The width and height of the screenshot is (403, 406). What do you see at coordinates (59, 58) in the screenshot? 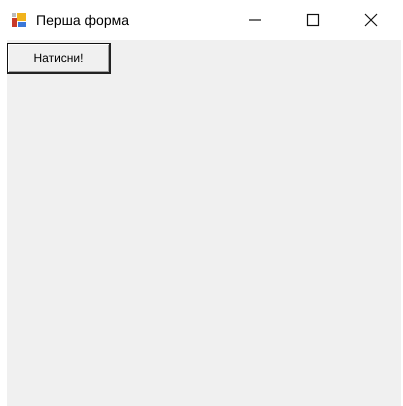
I see `press-button: Натисни!` at bounding box center [59, 58].